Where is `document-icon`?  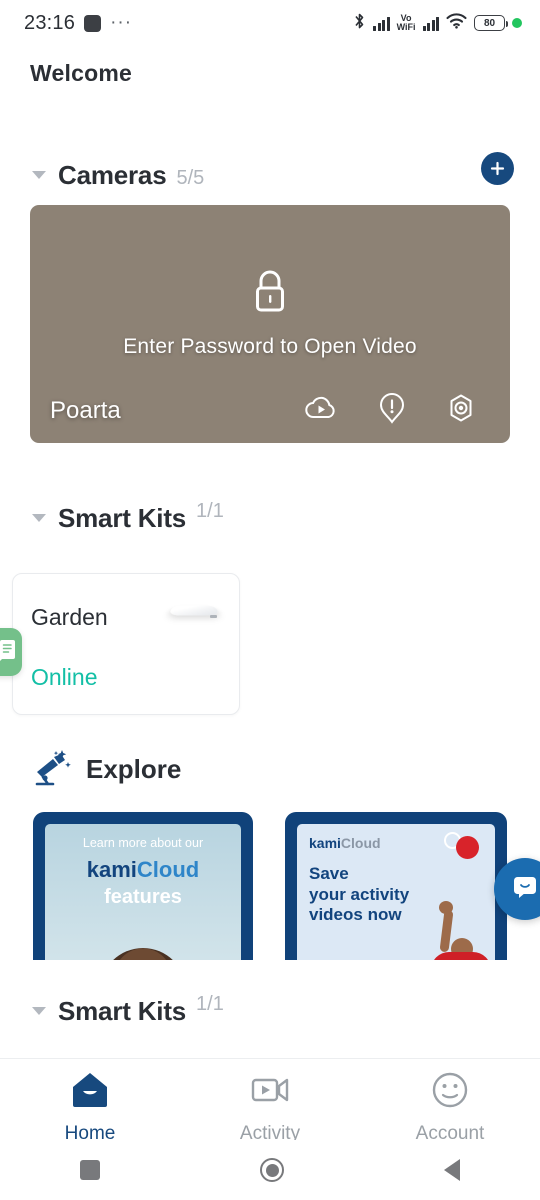 document-icon is located at coordinates (9, 652).